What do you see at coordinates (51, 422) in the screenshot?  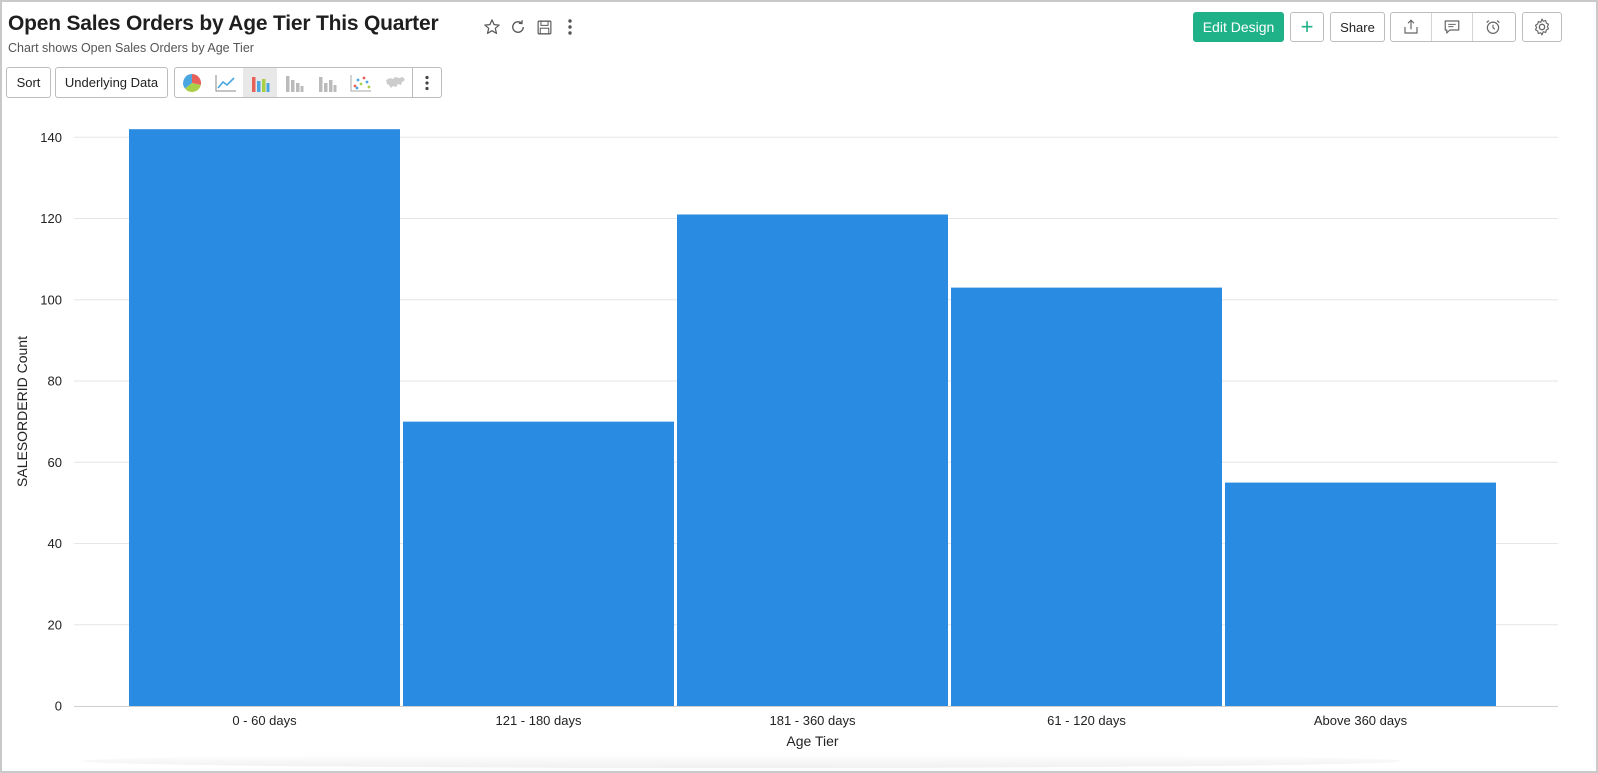 I see `y-axis-ticks: 0 20 40 60 80 100 120 140` at bounding box center [51, 422].